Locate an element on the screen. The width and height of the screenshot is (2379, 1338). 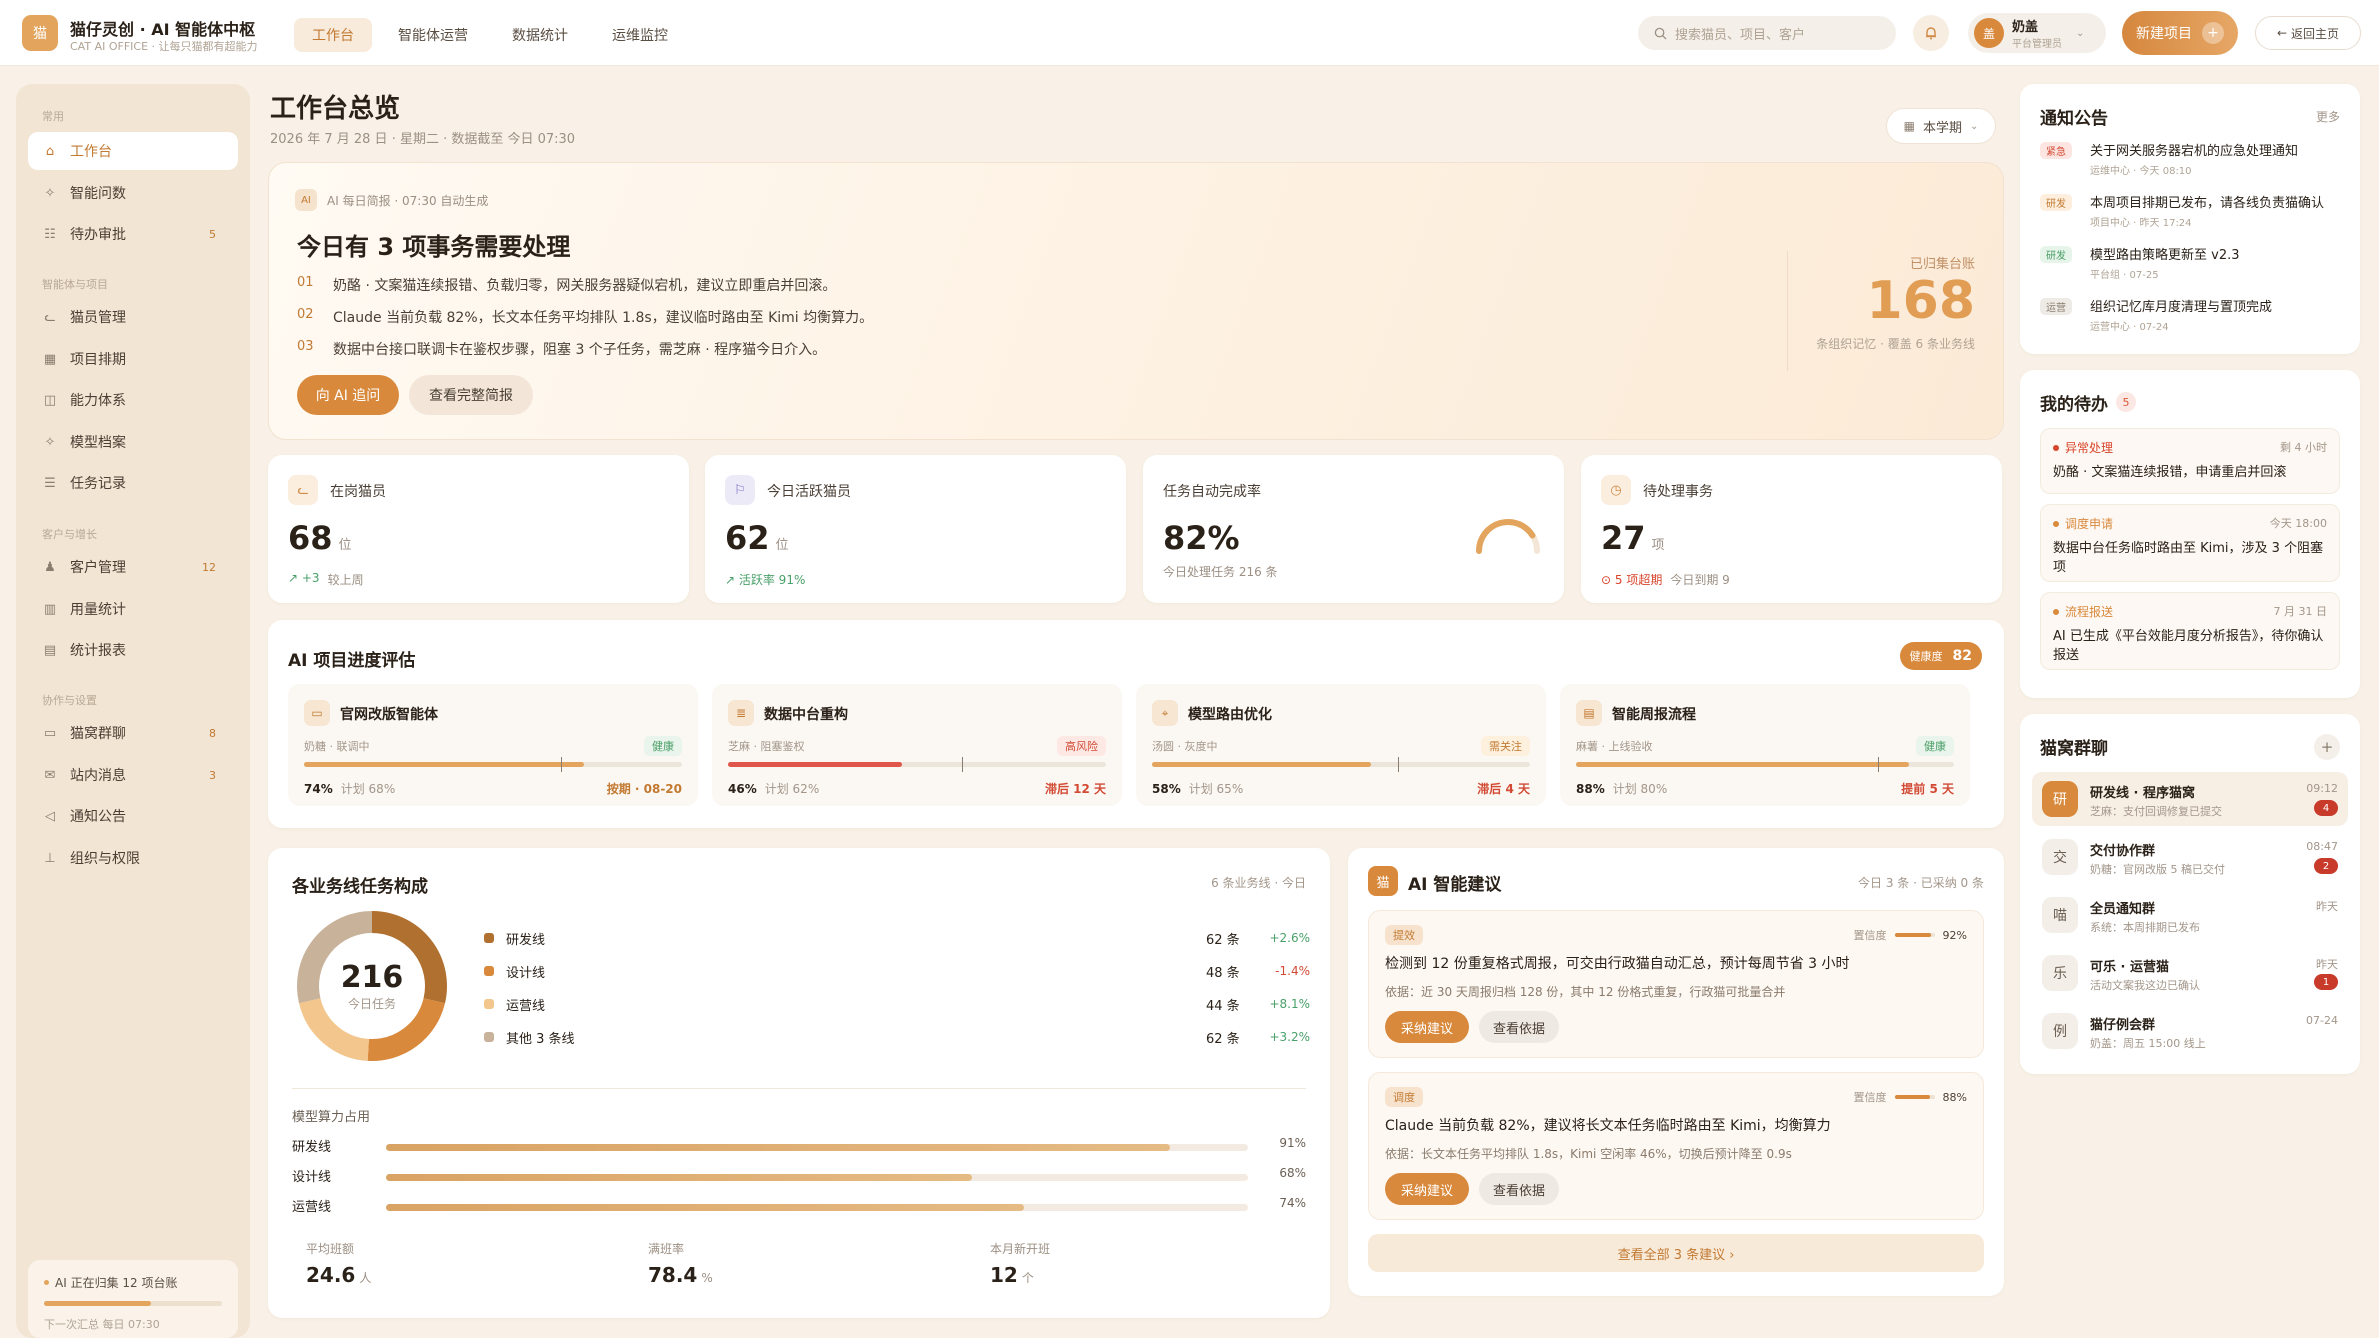
group-chat-item: 研研发线 · 程序猫窝 芝麻：支付回调修复已提交 09:12 4 is located at coordinates (2190, 799).